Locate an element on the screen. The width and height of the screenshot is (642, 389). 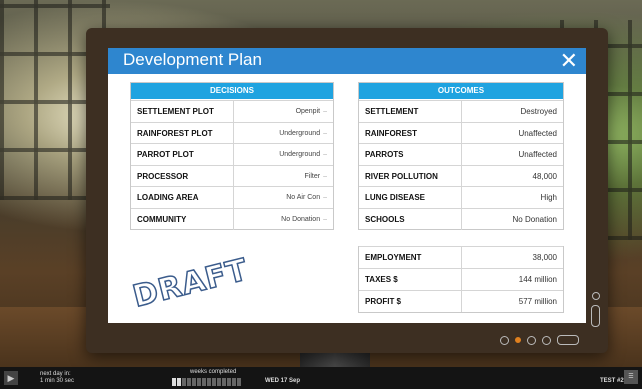
test-label: TEST #2 is located at coordinates (612, 381).